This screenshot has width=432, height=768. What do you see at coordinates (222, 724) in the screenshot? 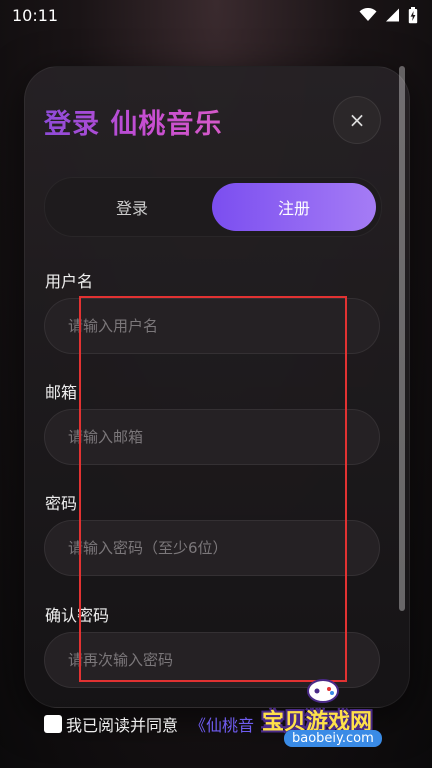
I see `agreement-link: 《仙桃音` at bounding box center [222, 724].